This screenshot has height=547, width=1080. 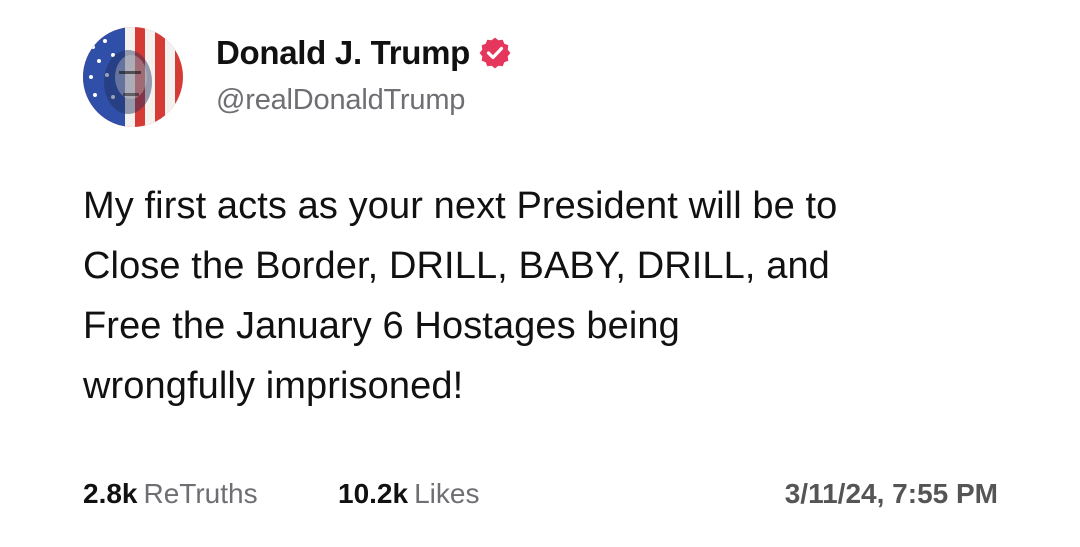 I want to click on retruths-count: 2.8k, so click(x=110, y=493).